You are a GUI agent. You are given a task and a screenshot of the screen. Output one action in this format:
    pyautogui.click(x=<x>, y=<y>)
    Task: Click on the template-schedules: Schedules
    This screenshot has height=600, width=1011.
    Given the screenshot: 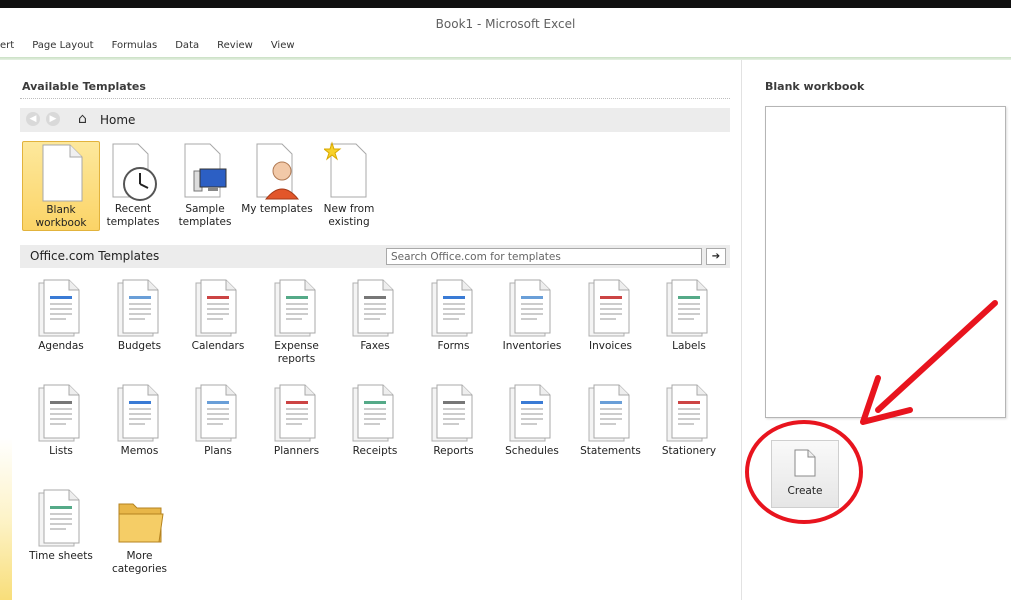 What is the action you would take?
    pyautogui.click(x=532, y=420)
    